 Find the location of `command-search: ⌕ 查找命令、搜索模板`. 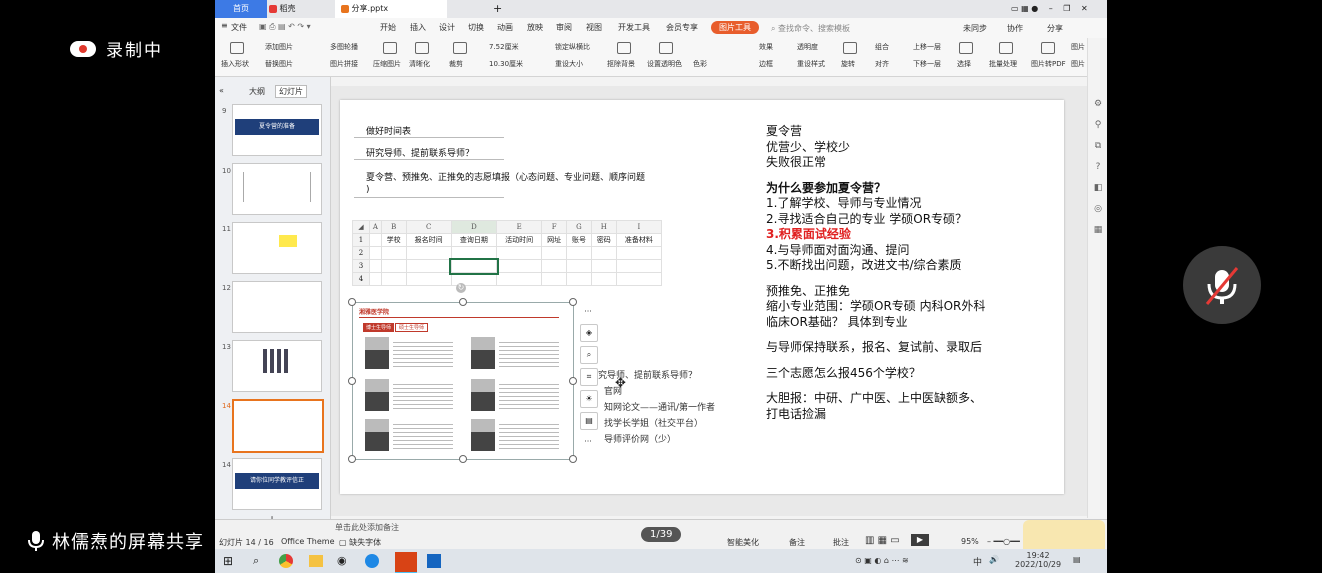

command-search: ⌕ 查找命令、搜索模板 is located at coordinates (810, 28).